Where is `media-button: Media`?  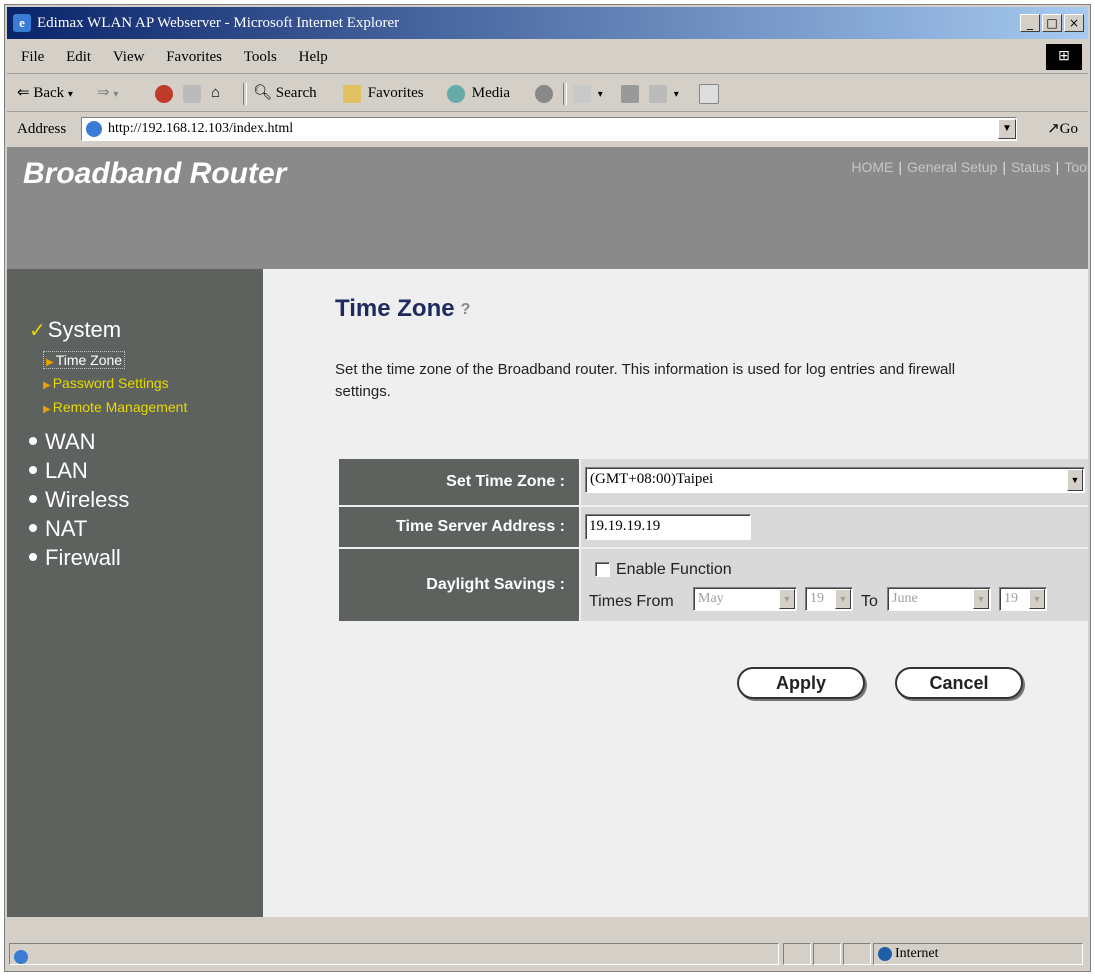 media-button: Media is located at coordinates (478, 93).